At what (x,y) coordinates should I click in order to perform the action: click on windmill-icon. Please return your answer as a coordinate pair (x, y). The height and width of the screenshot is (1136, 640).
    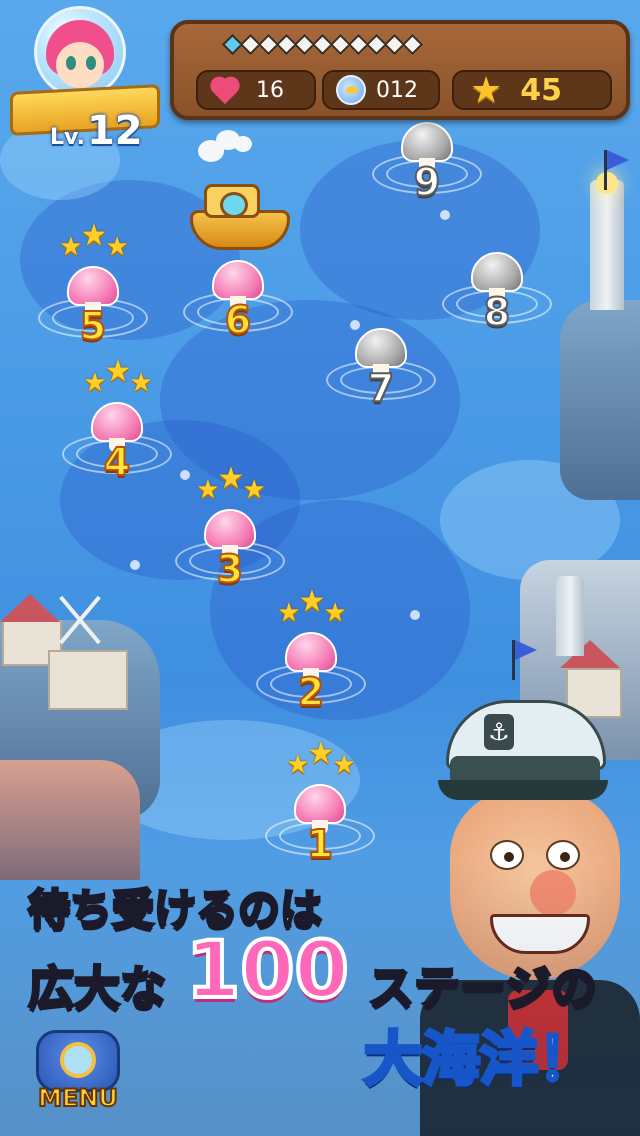
    Looking at the image, I should click on (80, 620).